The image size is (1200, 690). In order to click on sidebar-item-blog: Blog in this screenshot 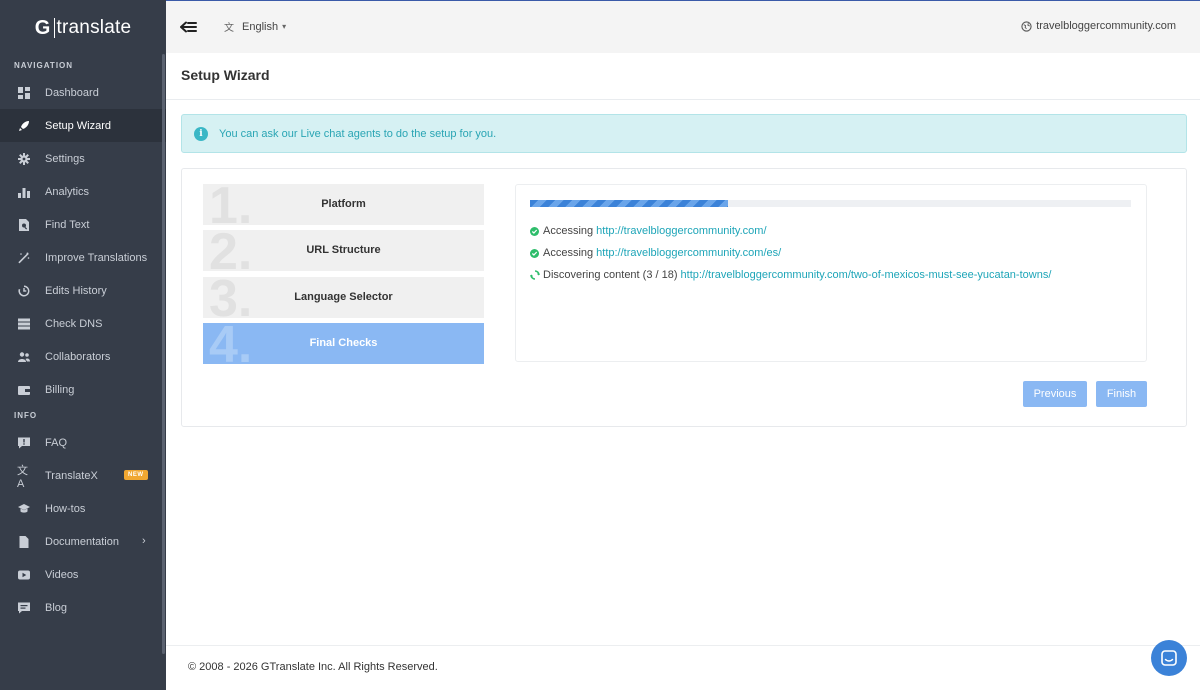, I will do `click(83, 607)`.